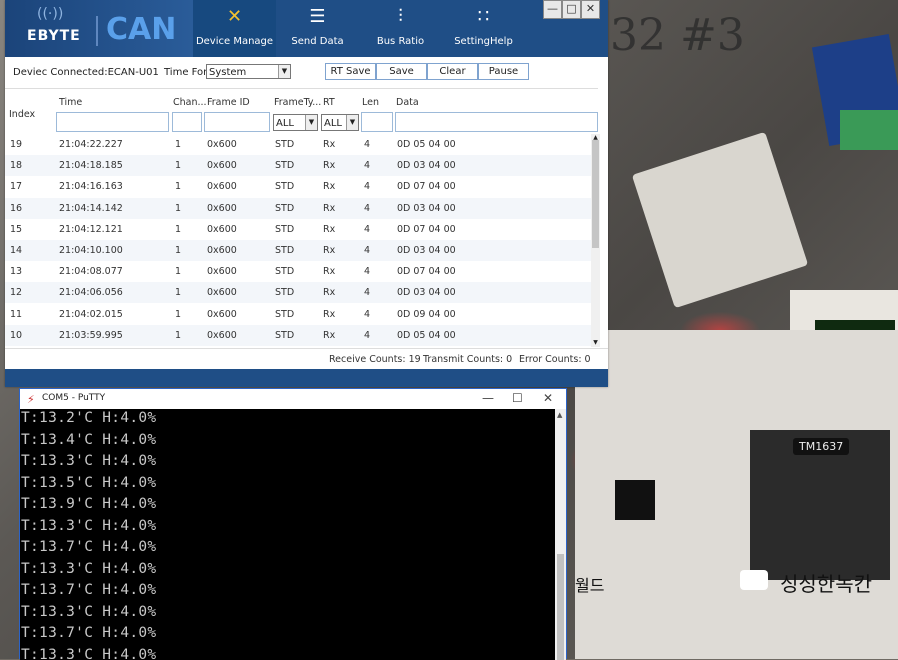  Describe the element at coordinates (488, 398) in the screenshot. I see `putty-minimize-button: —` at that location.